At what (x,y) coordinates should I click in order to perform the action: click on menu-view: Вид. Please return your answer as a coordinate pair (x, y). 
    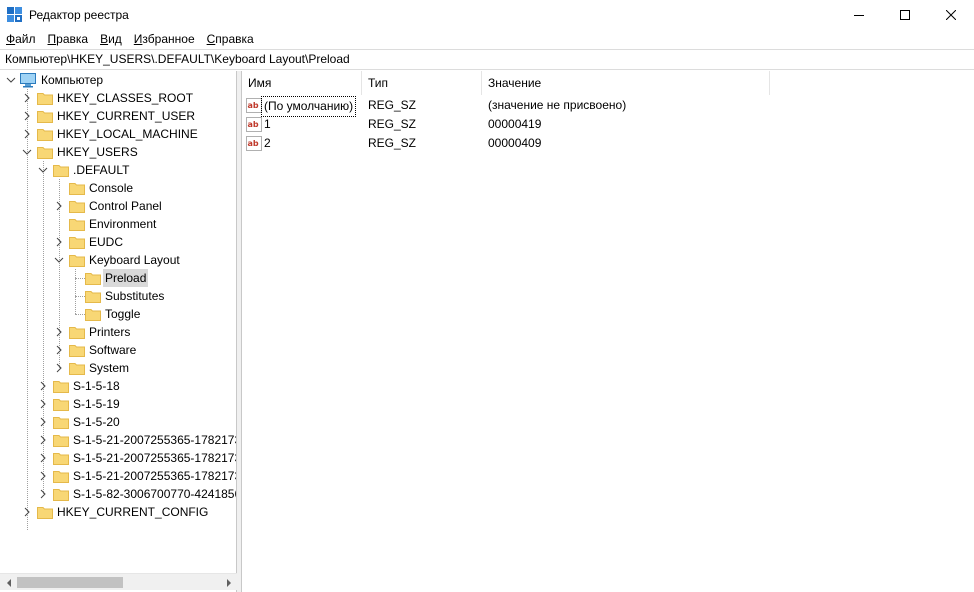
    Looking at the image, I should click on (111, 39).